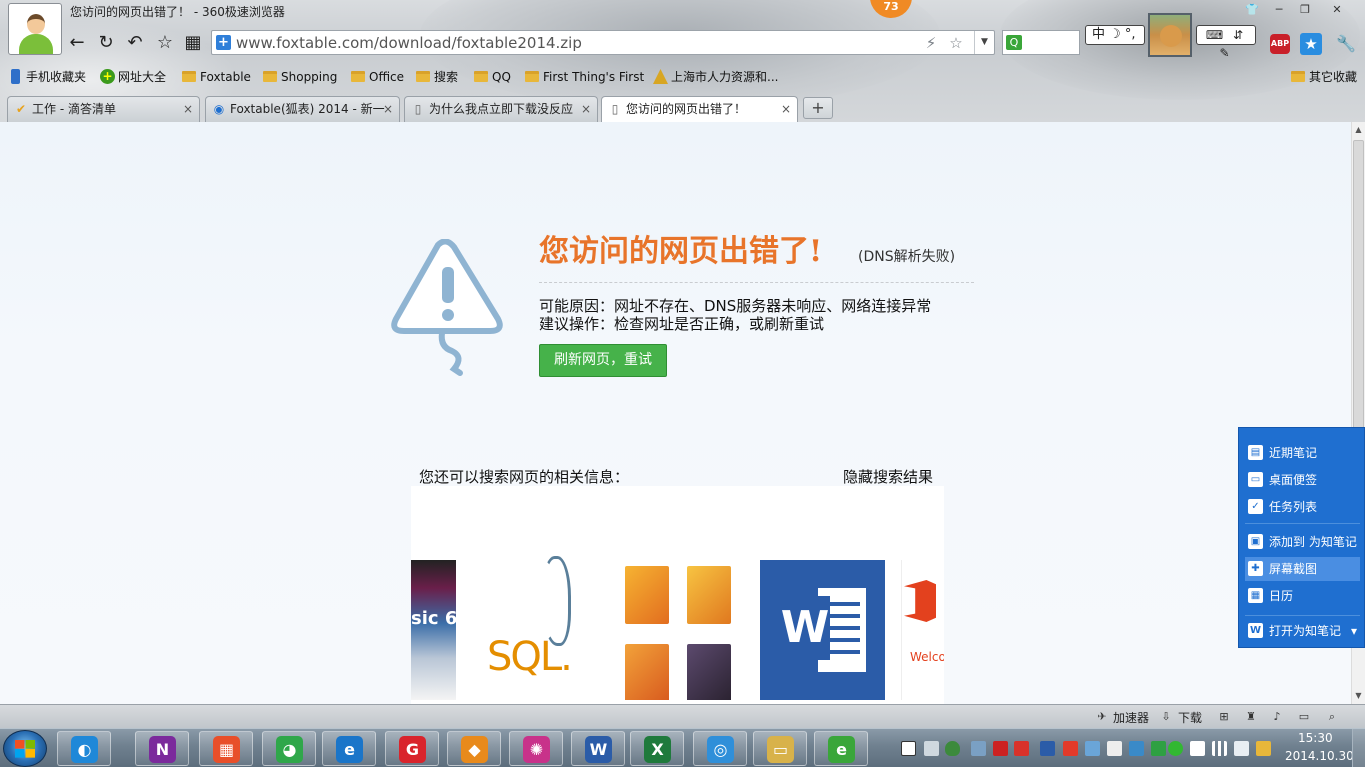  Describe the element at coordinates (1279, 10) in the screenshot. I see `minimize-button: ─` at that location.